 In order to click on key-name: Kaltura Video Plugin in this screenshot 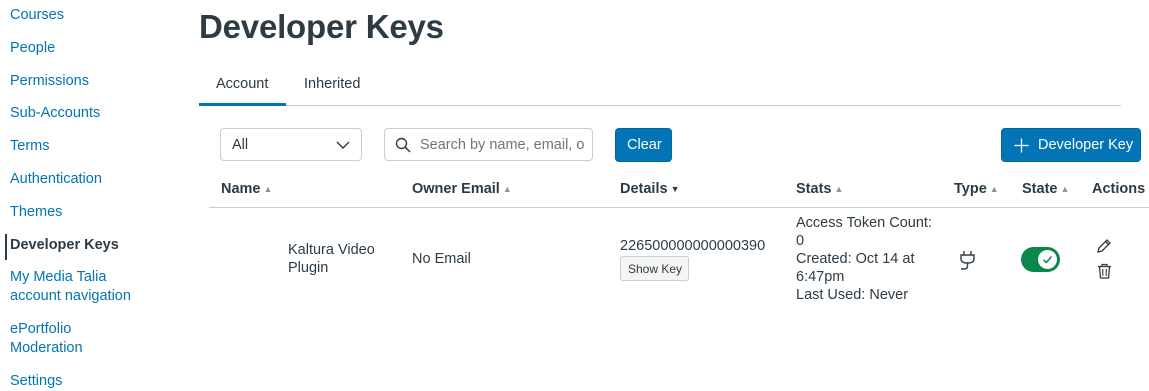, I will do `click(331, 259)`.